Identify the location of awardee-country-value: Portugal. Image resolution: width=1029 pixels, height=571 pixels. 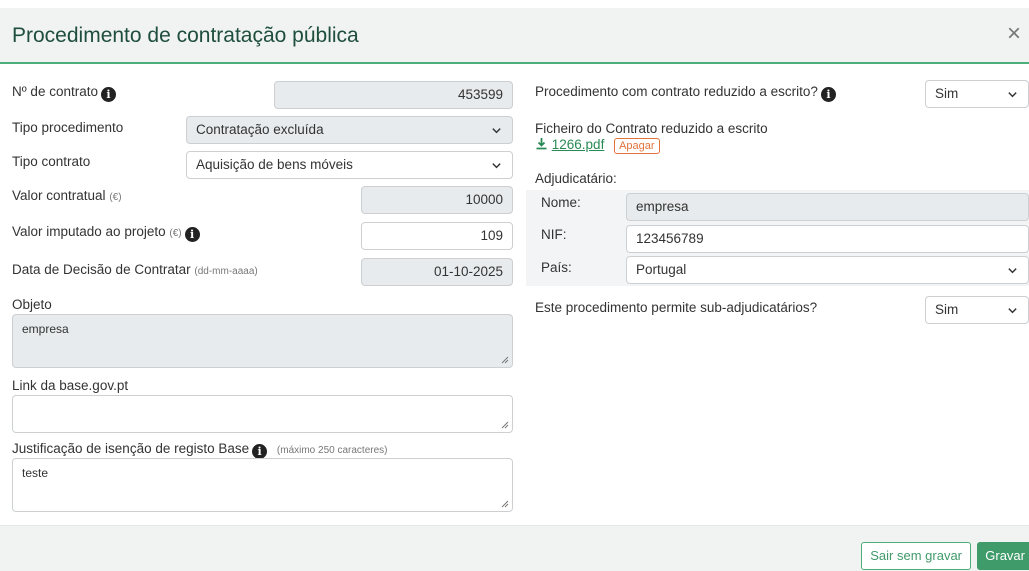
(661, 269).